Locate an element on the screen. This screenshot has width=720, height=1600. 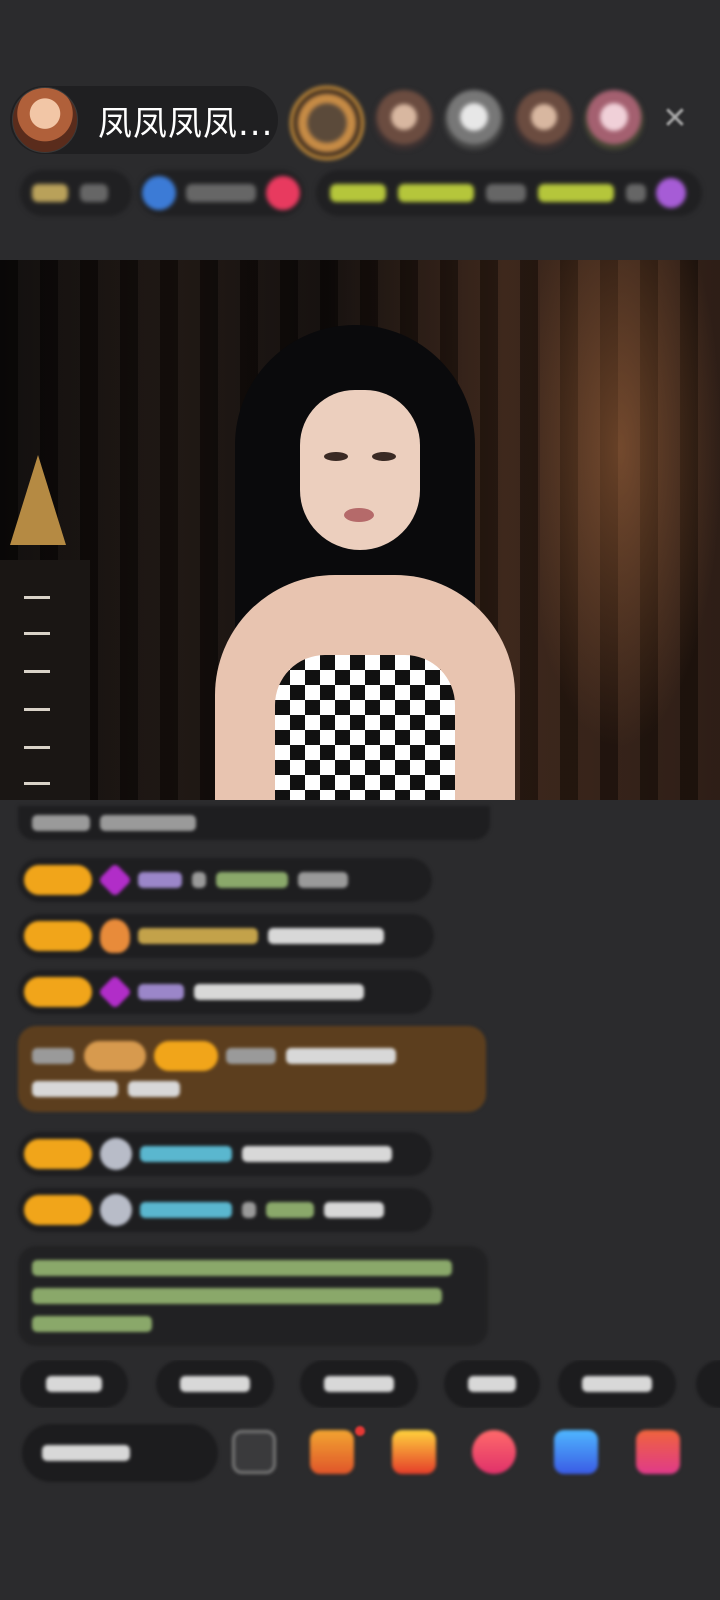
close-icon: ✕ is located at coordinates (675, 119).